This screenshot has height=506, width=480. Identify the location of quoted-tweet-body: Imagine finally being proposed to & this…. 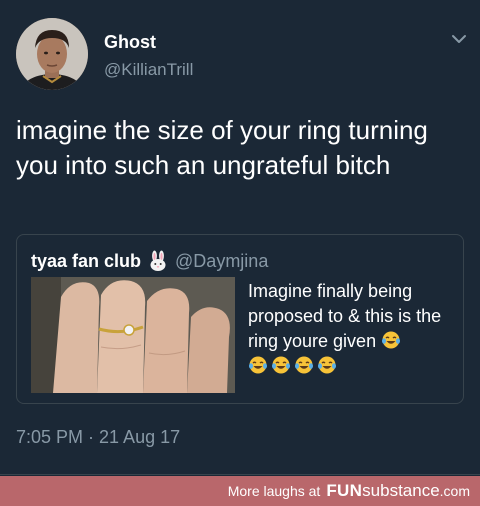
(345, 316).